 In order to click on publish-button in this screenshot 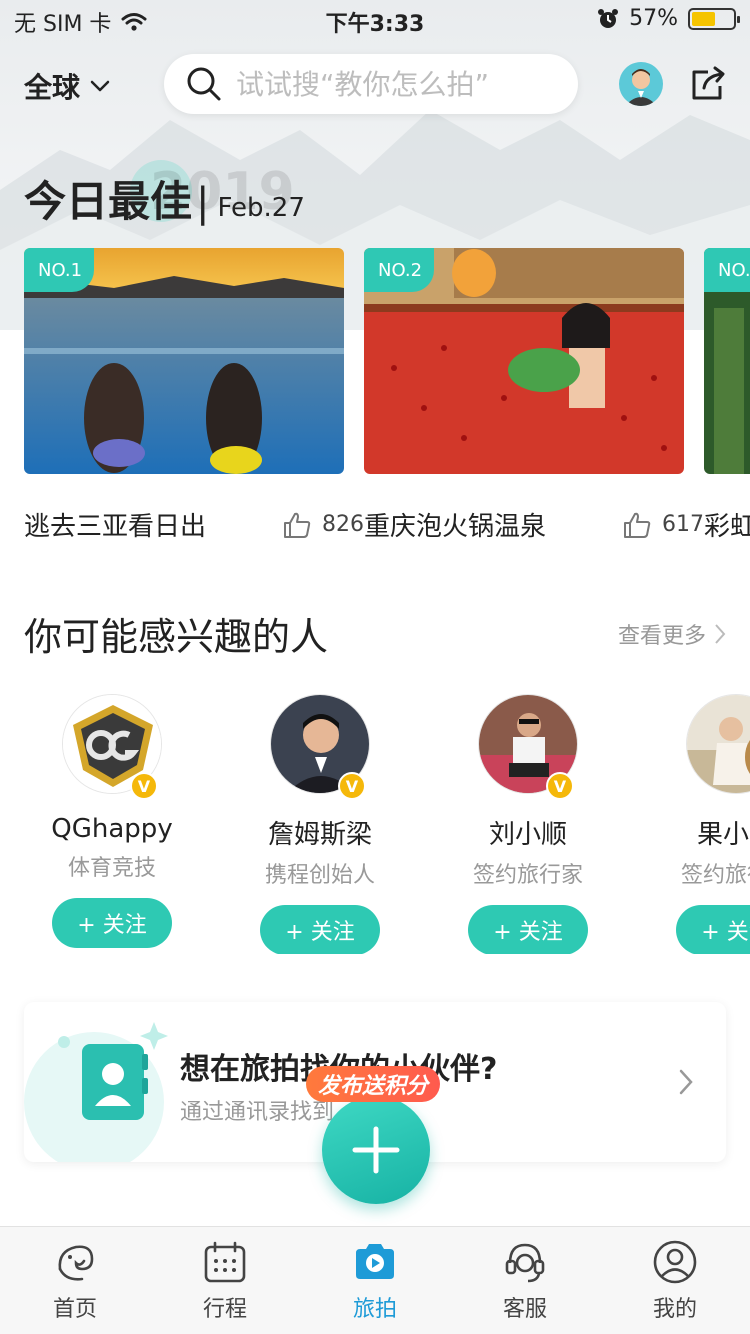, I will do `click(376, 1150)`.